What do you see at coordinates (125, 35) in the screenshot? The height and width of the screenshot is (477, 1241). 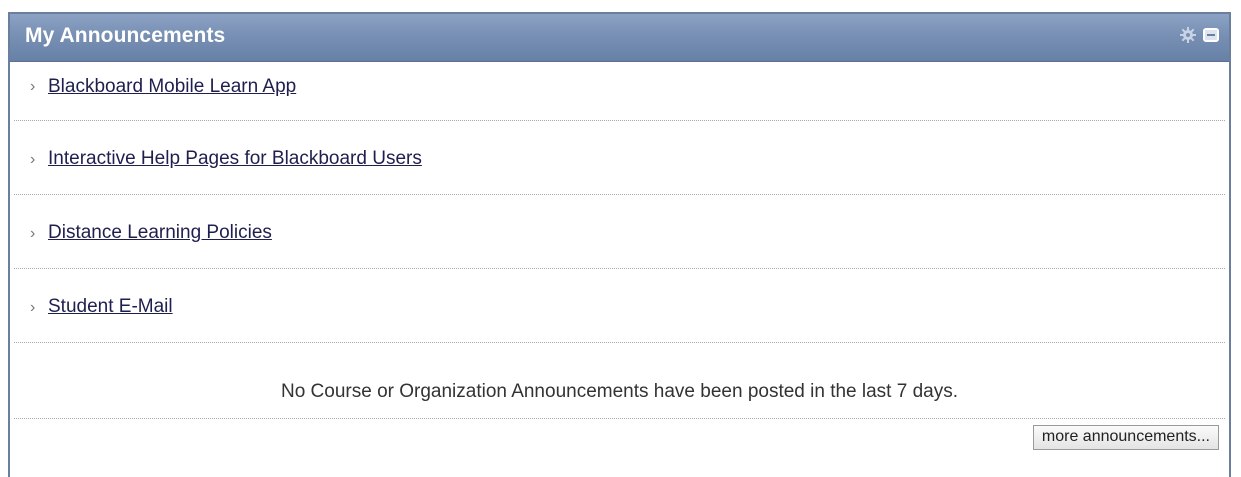 I see `module-title: My Announcements` at bounding box center [125, 35].